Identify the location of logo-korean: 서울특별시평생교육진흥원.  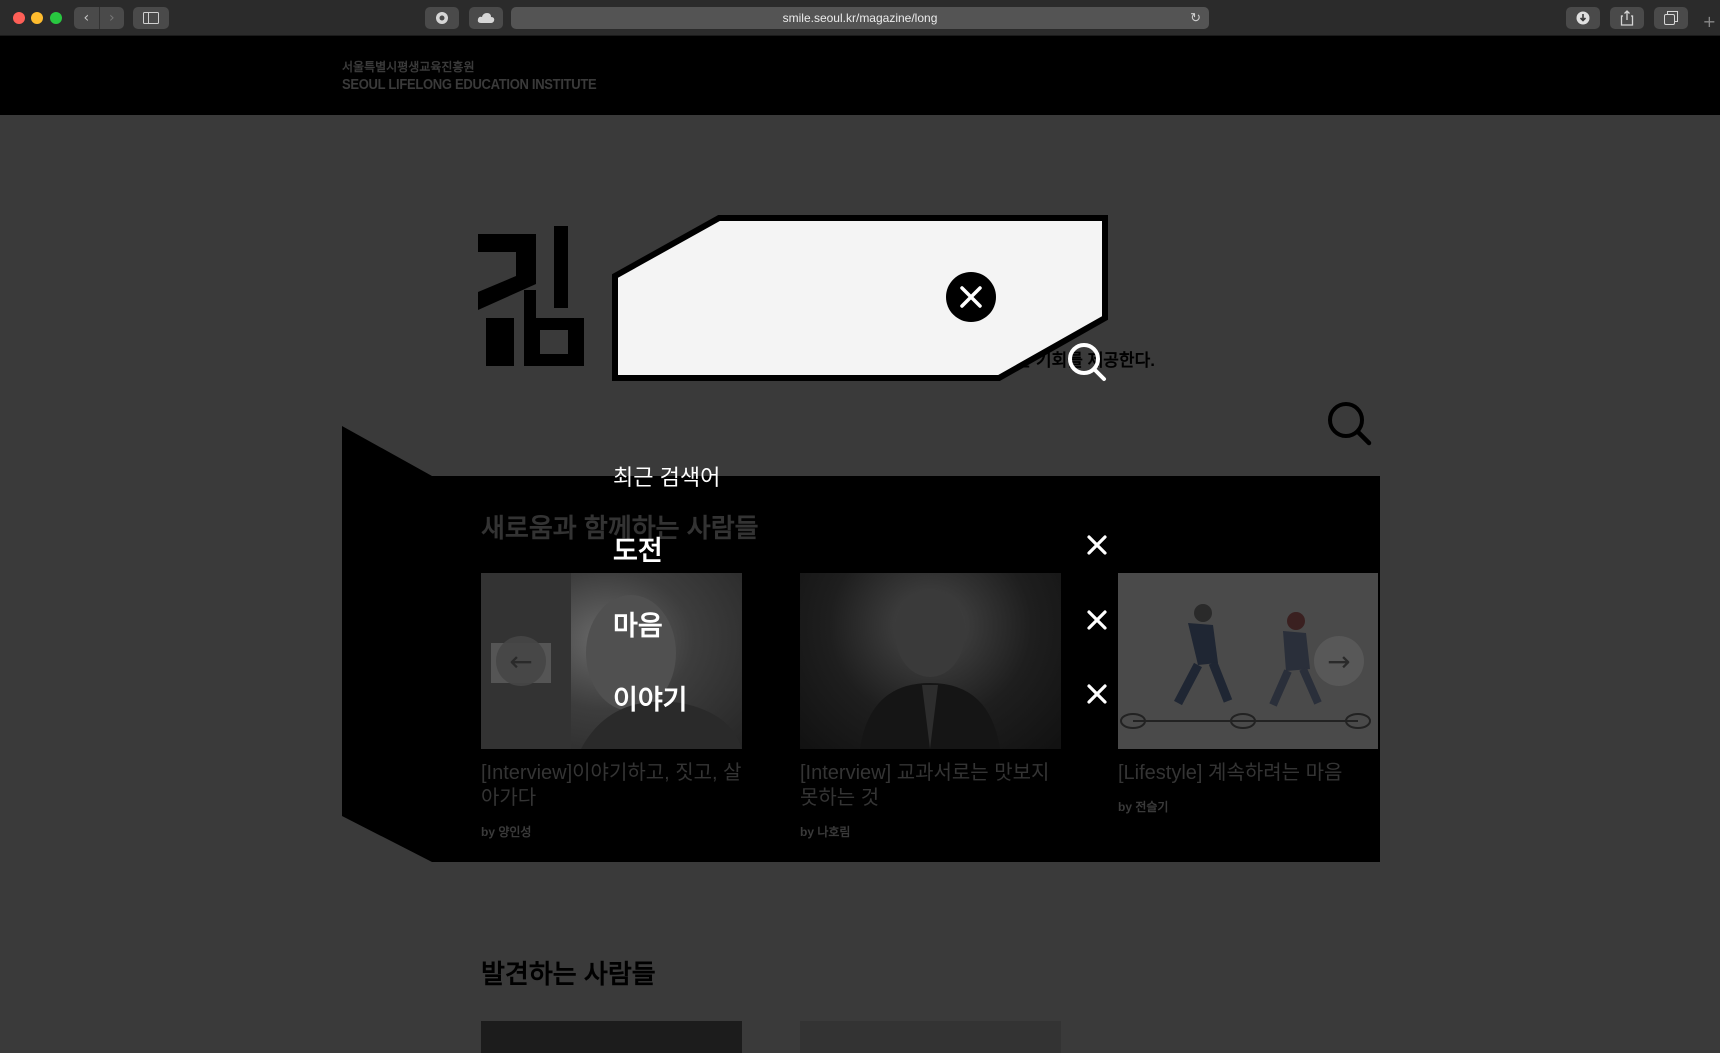
(408, 66).